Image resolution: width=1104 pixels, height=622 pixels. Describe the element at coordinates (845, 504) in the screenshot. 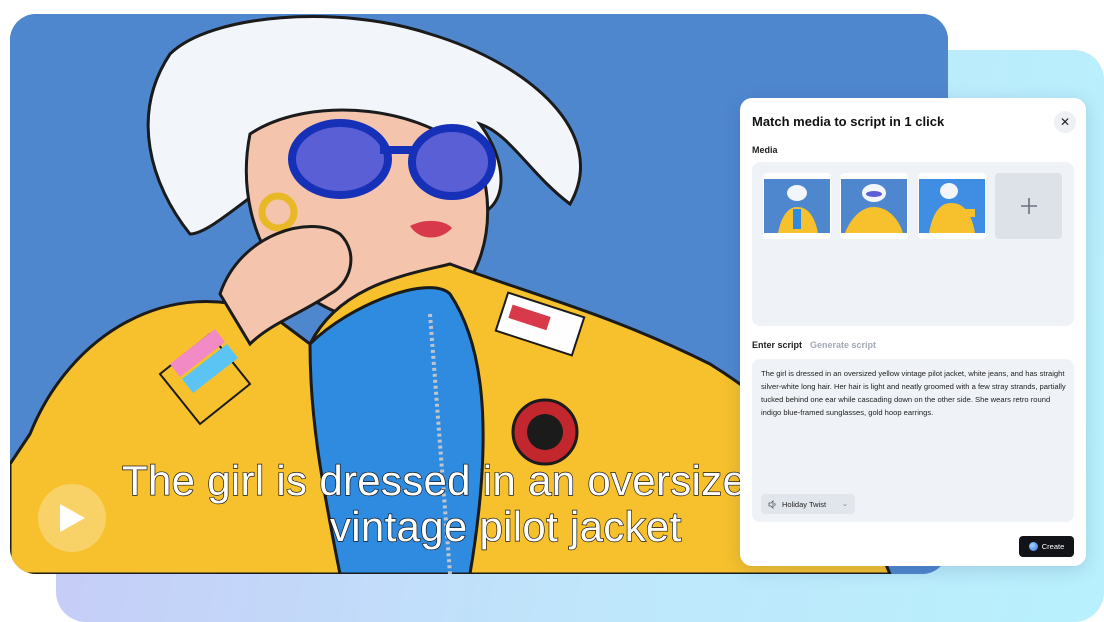

I see `chevron-down-icon: ⌄` at that location.